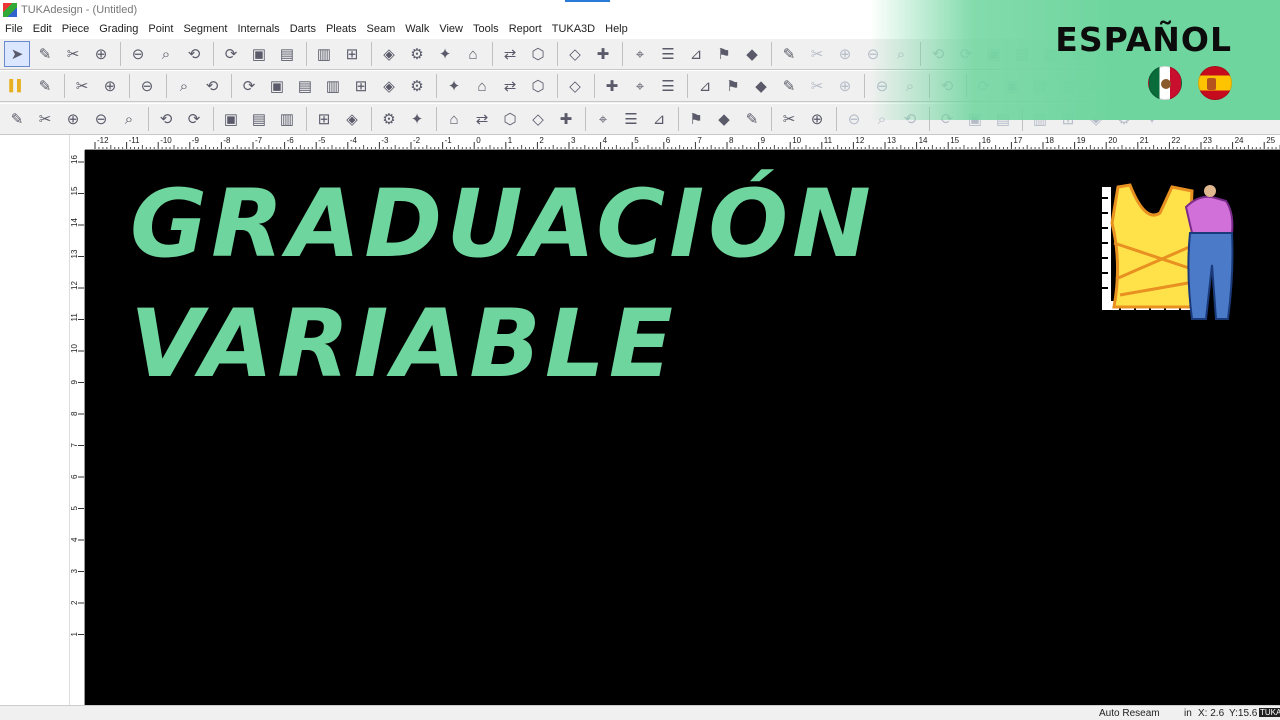 This screenshot has width=1280, height=720. Describe the element at coordinates (249, 86) in the screenshot. I see `hammer-button: ⟳` at that location.